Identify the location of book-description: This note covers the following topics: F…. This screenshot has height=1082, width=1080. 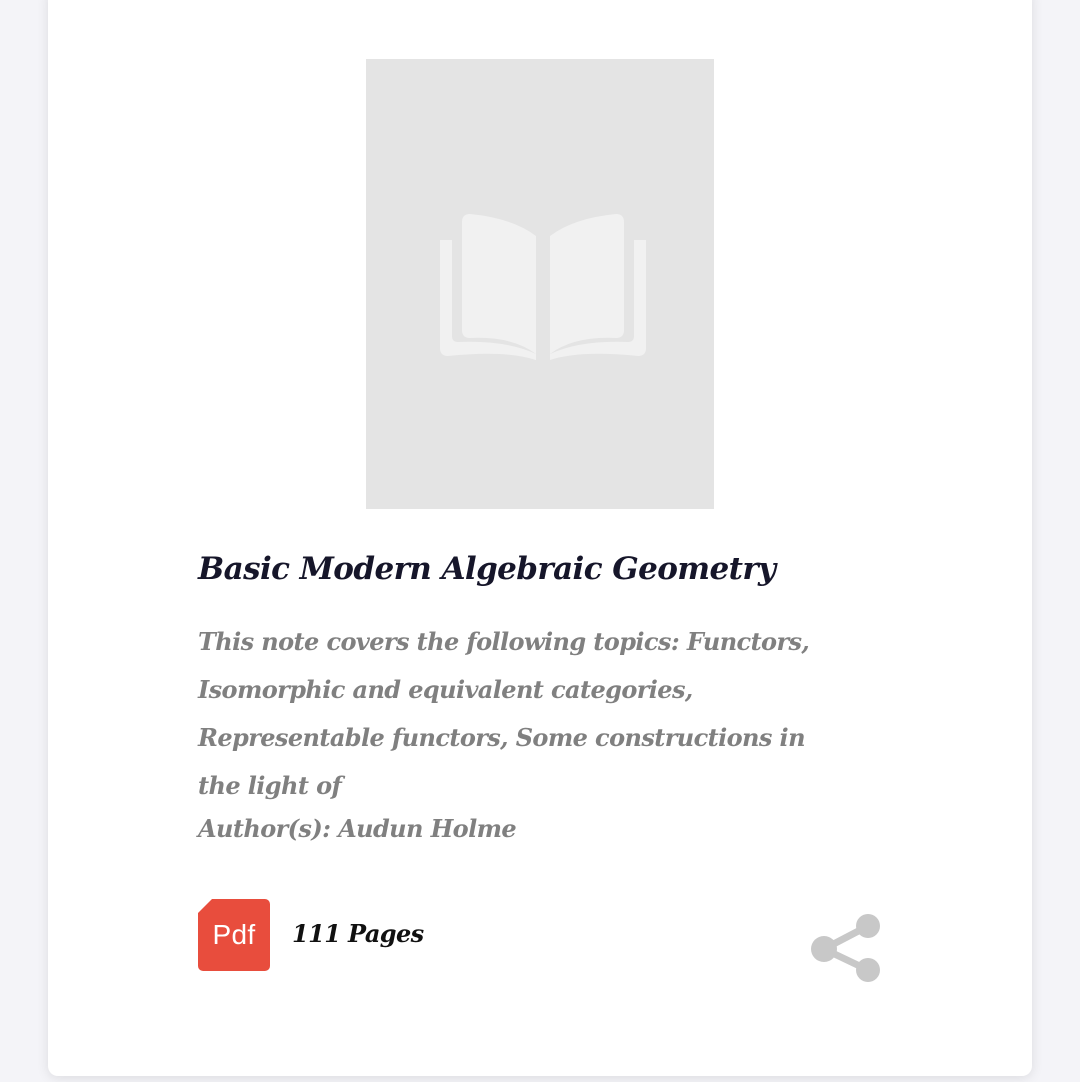
(504, 713).